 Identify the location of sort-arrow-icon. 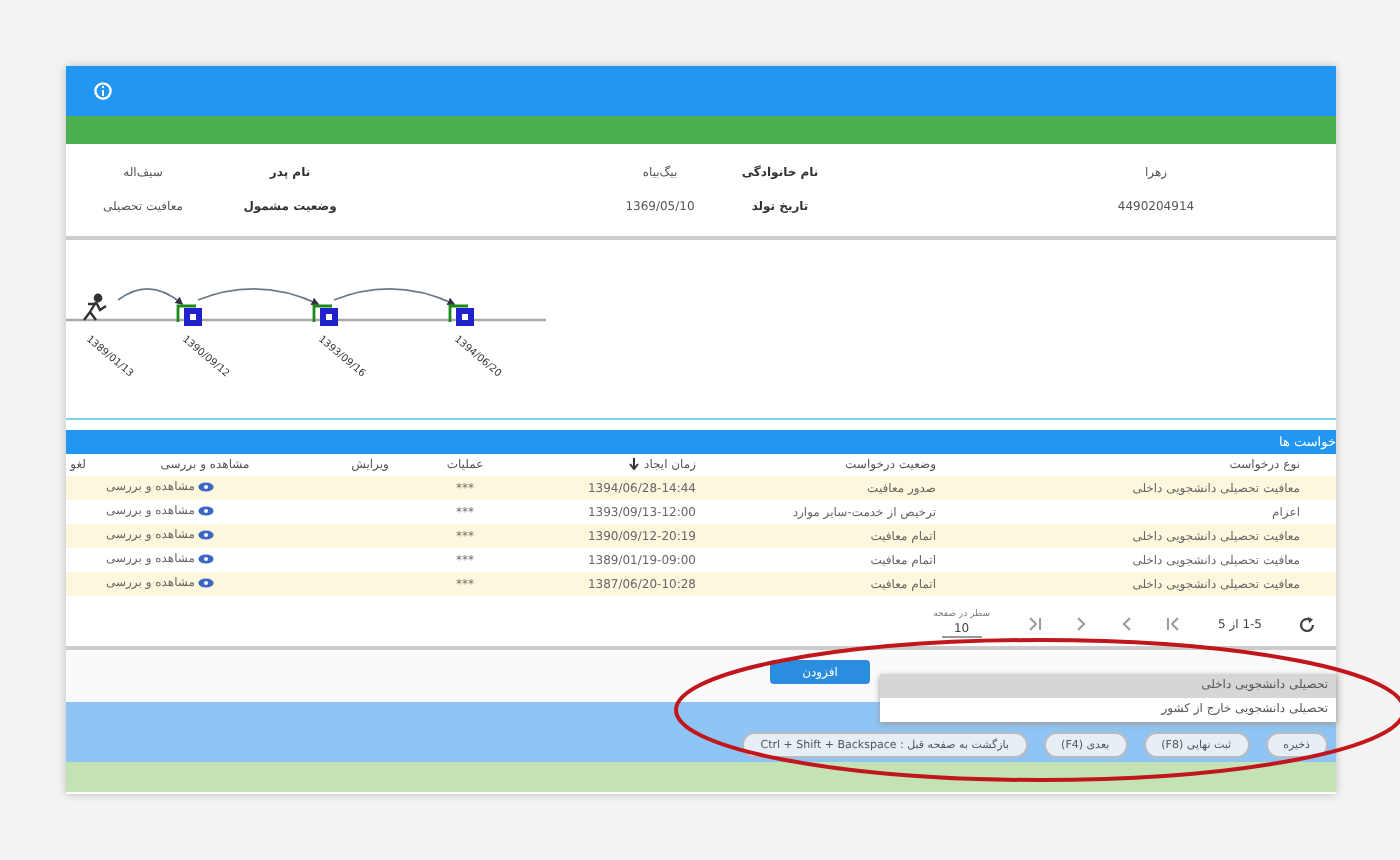
(634, 464).